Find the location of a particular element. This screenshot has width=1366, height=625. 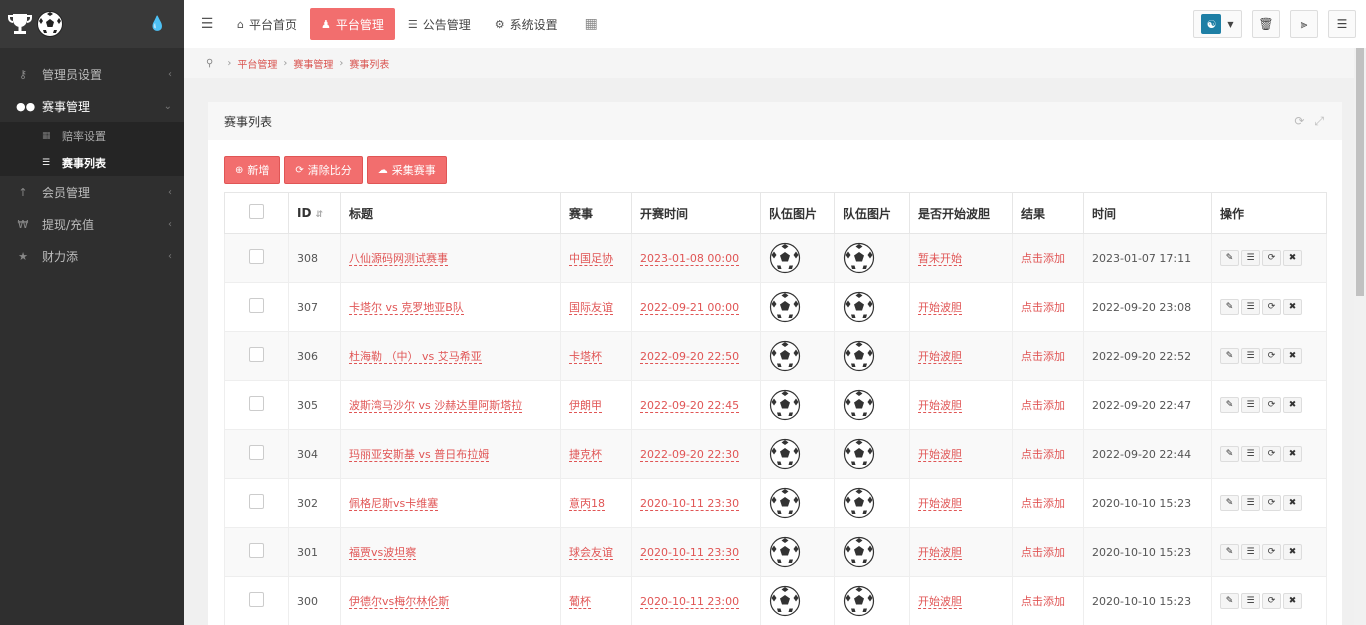

sidebar-item-match-management: ●● 赛事管理 ⌄ is located at coordinates (92, 106).